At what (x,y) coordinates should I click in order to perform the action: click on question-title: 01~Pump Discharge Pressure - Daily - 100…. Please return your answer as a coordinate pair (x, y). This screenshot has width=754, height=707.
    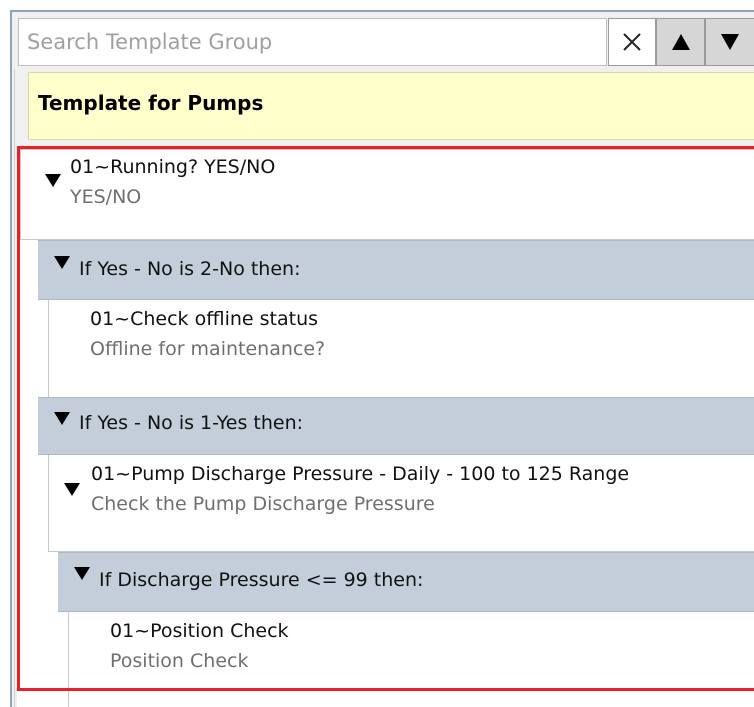
    Looking at the image, I should click on (360, 474).